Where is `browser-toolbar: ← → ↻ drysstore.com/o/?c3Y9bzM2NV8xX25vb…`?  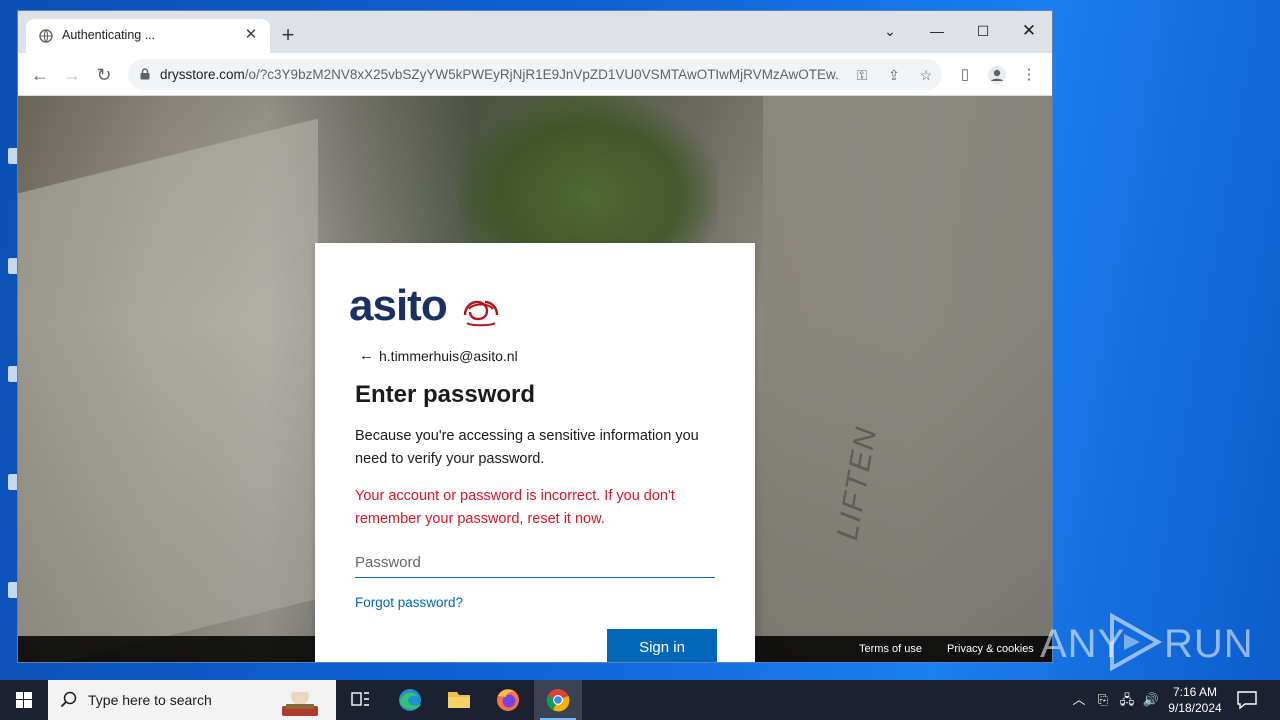 browser-toolbar: ← → ↻ drysstore.com/o/?c3Y9bzM2NV8xX25vb… is located at coordinates (535, 74).